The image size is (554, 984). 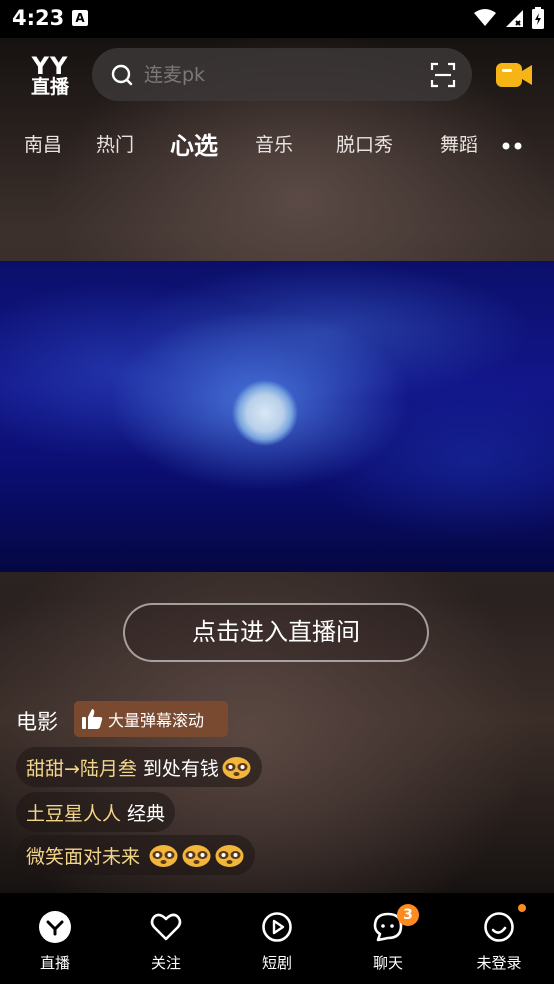 What do you see at coordinates (156, 720) in the screenshot?
I see `danmaku-badge-text: 大量弹幕滚动` at bounding box center [156, 720].